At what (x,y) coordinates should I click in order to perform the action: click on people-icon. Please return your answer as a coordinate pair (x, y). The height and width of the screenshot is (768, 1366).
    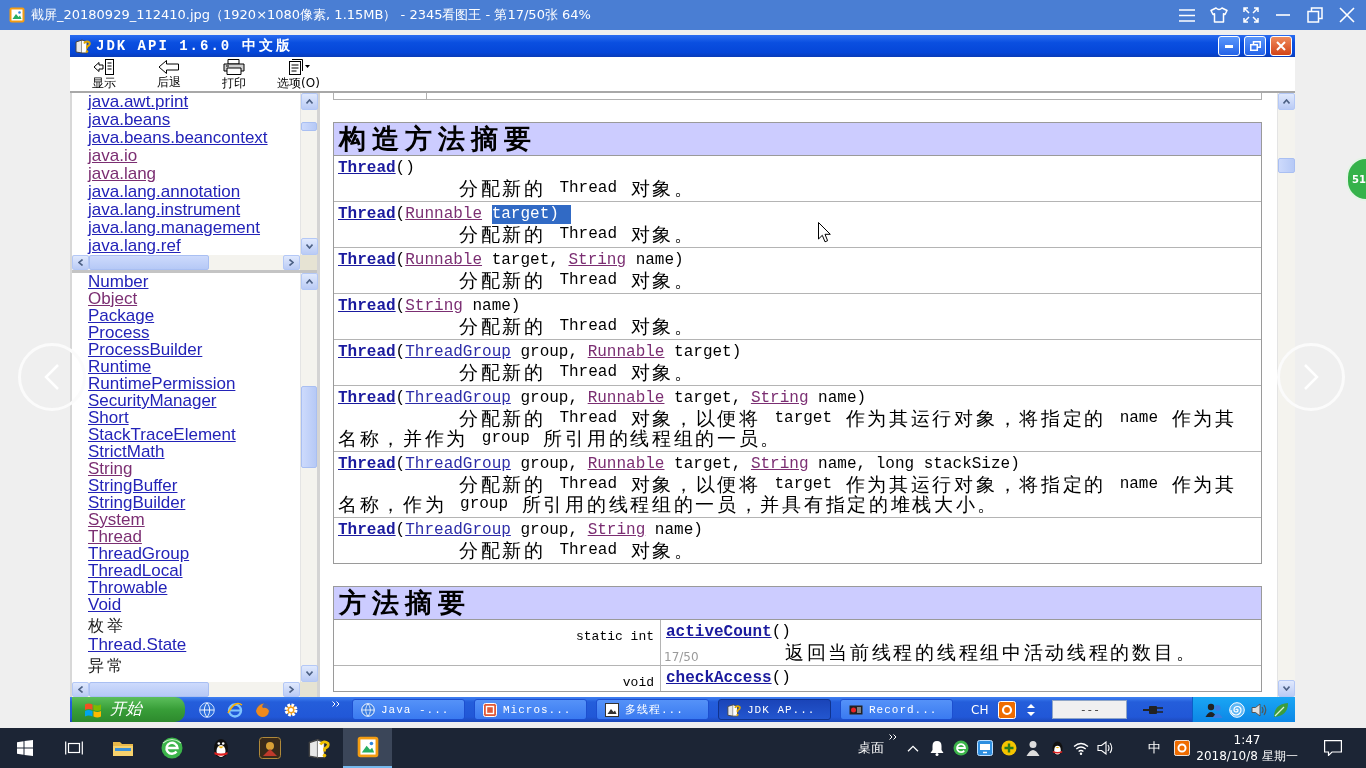
    Looking at the image, I should click on (1214, 709).